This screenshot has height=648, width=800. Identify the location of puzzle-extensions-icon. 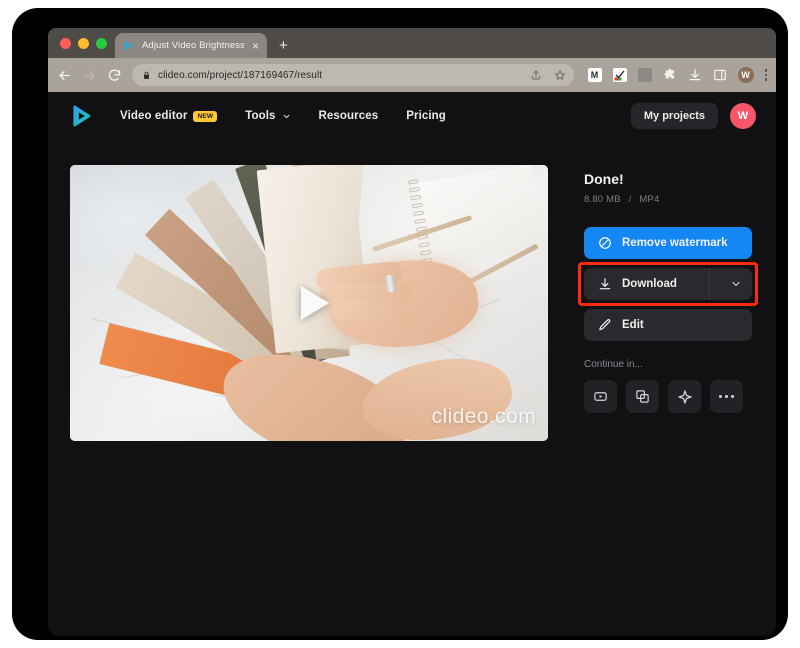
(670, 75).